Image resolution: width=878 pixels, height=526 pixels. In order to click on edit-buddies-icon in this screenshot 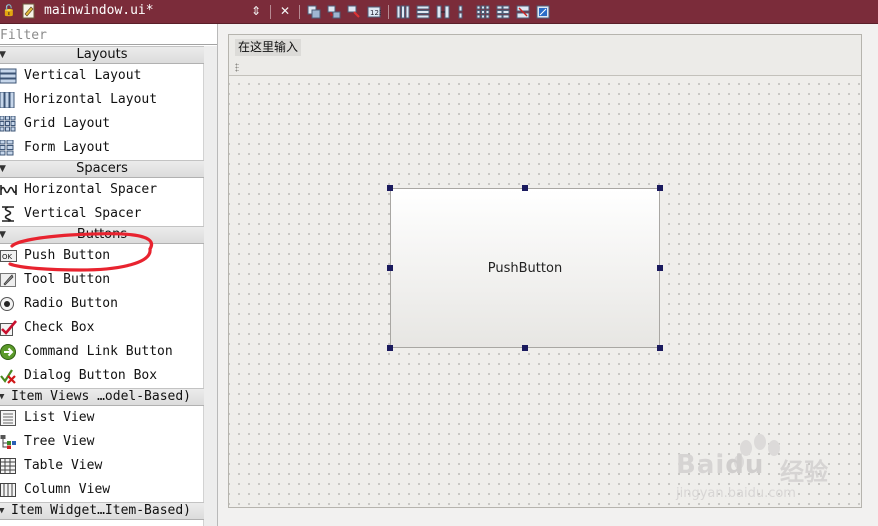, I will do `click(354, 11)`.